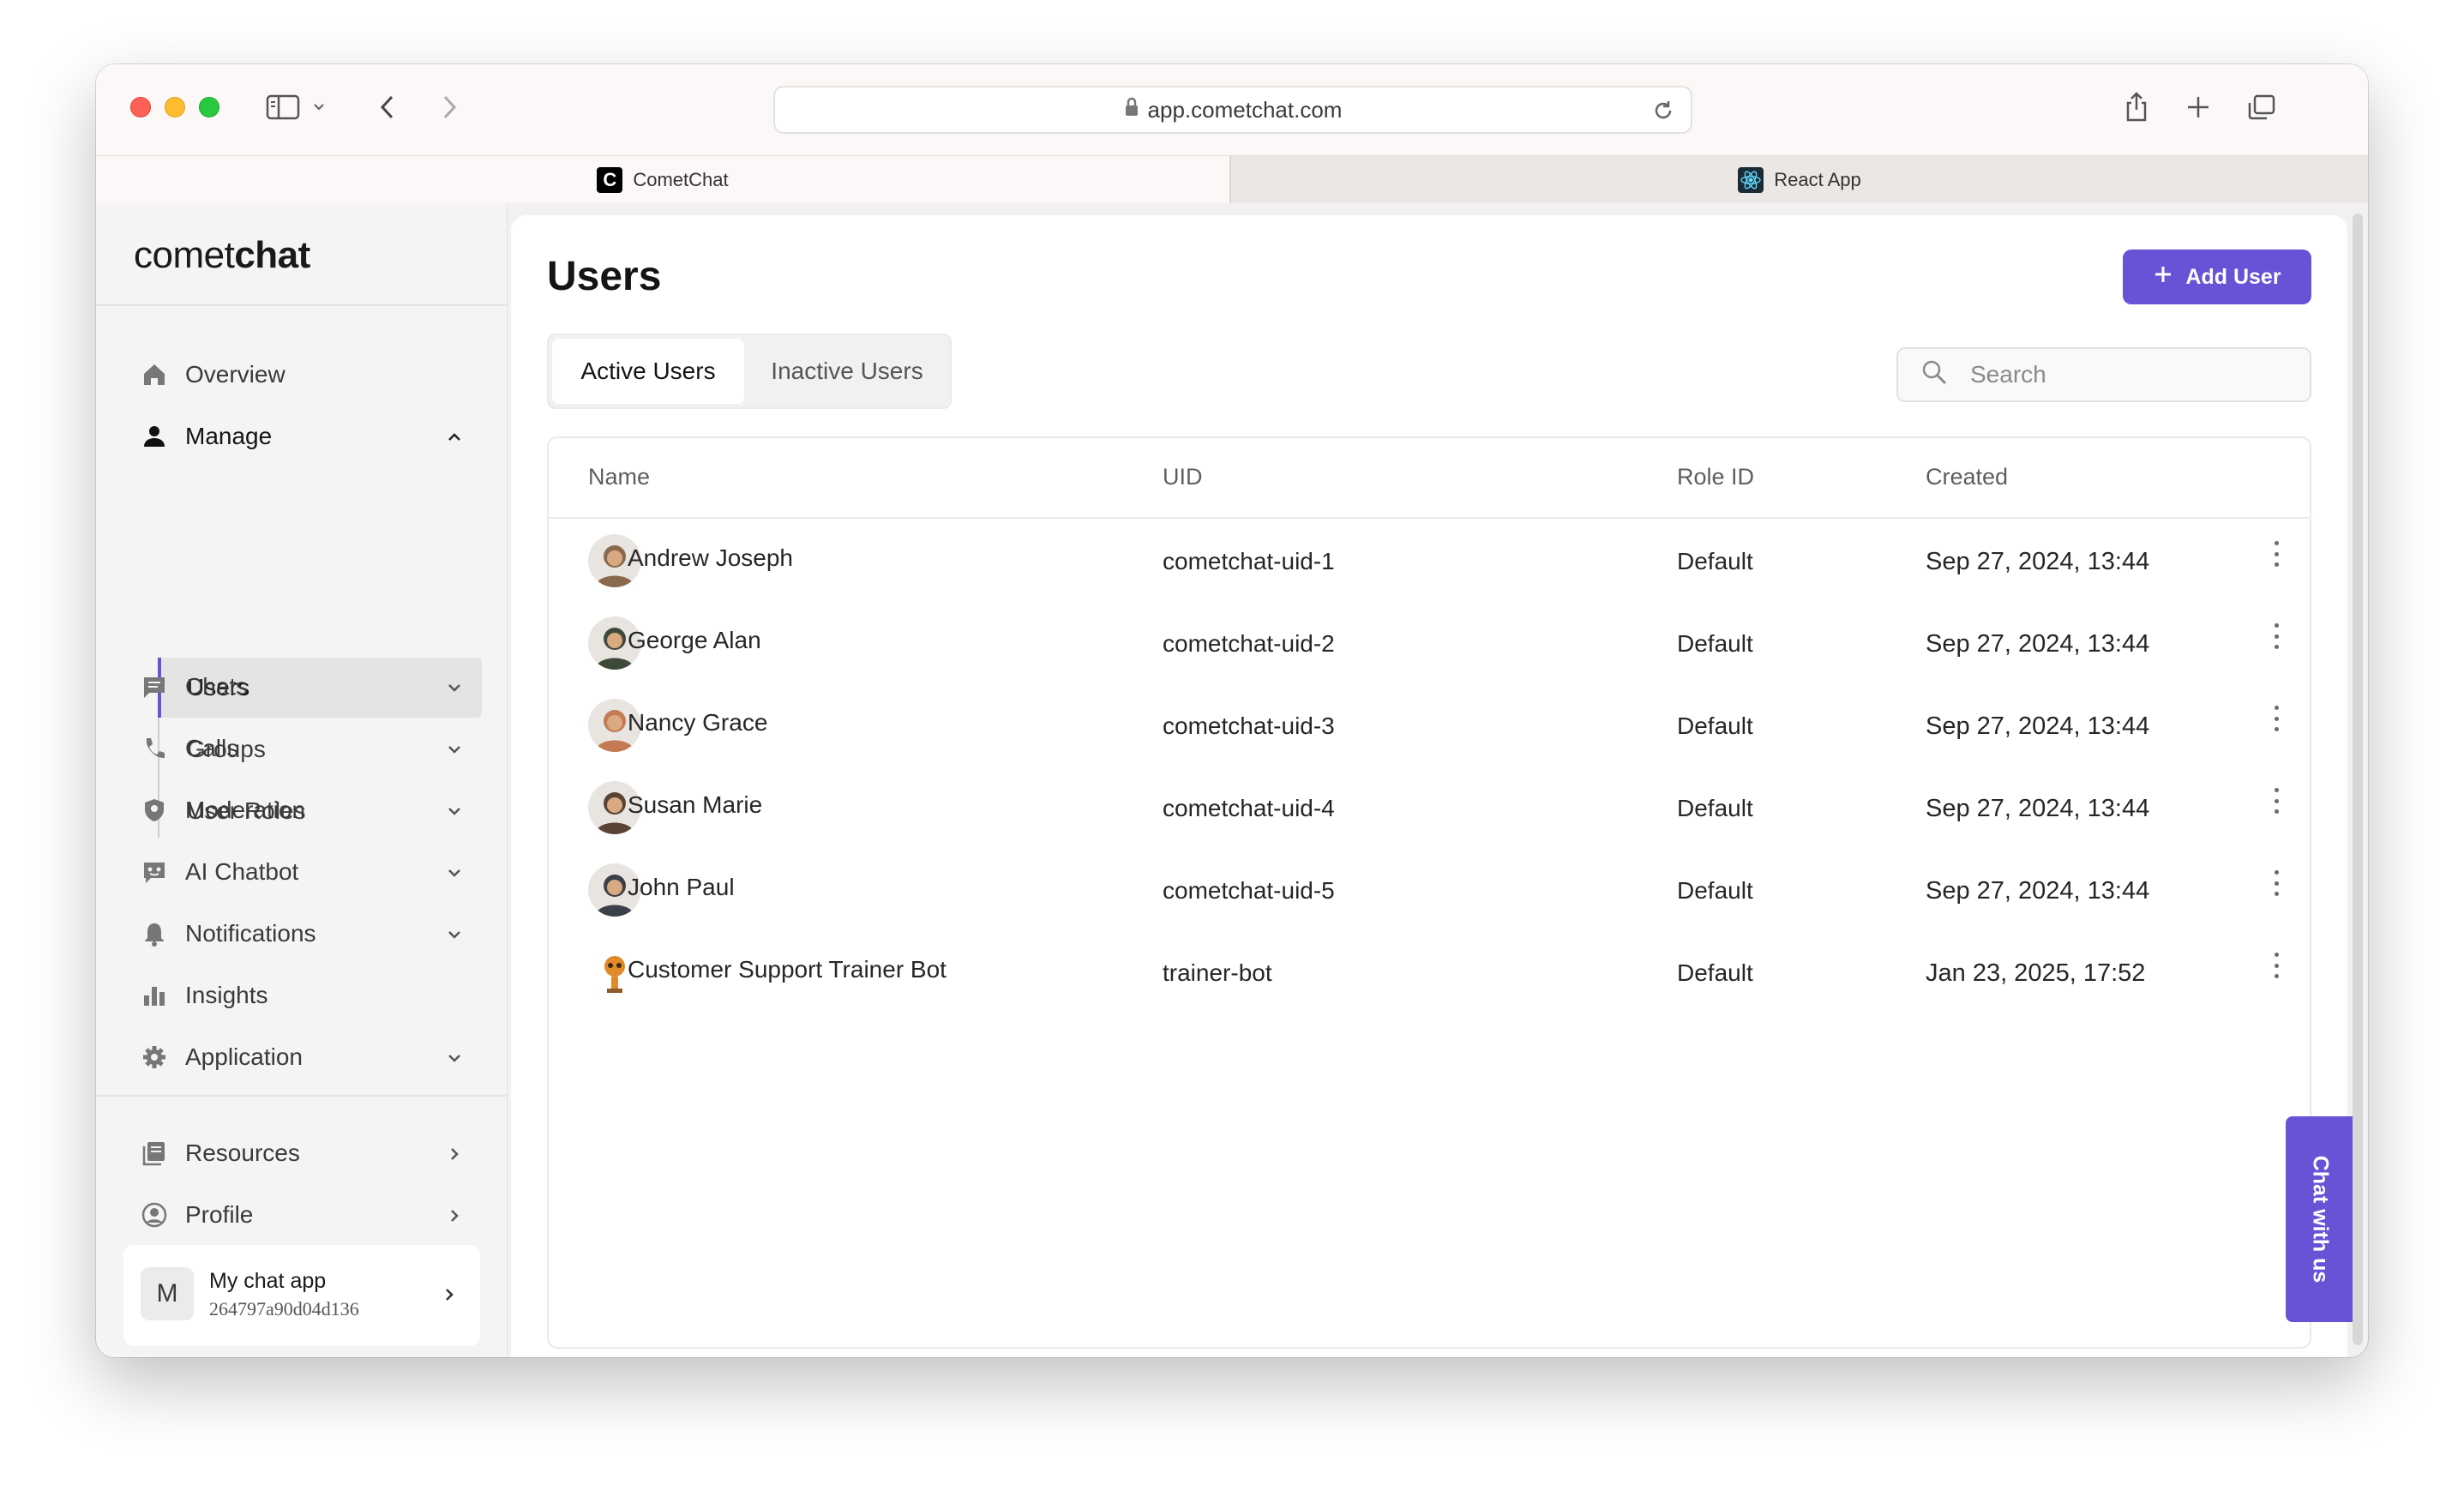 This screenshot has height=1485, width=2464. Describe the element at coordinates (140, 107) in the screenshot. I see `close-window-button` at that location.